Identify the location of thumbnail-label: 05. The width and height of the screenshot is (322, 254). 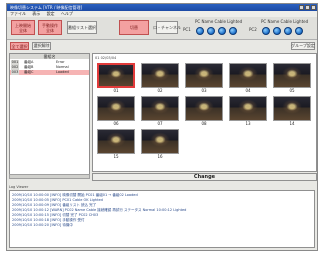
(292, 90).